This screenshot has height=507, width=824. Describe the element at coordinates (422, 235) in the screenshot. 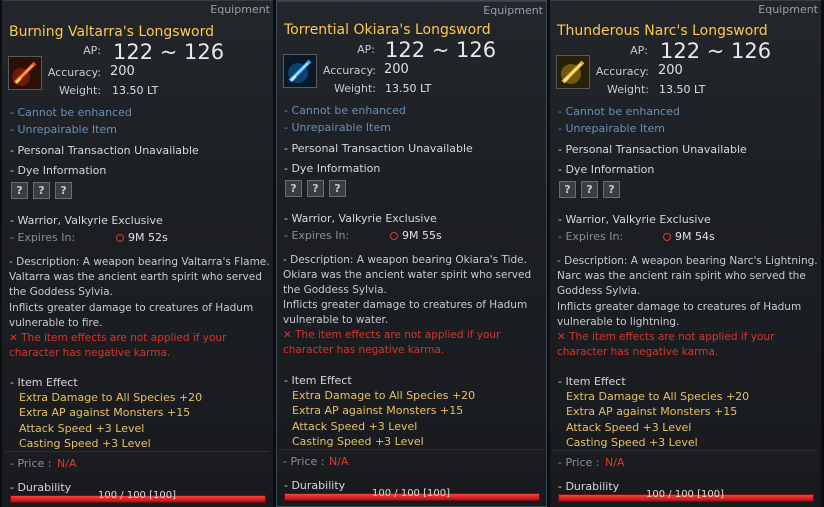

I see `expires-value: 9M 55s` at that location.